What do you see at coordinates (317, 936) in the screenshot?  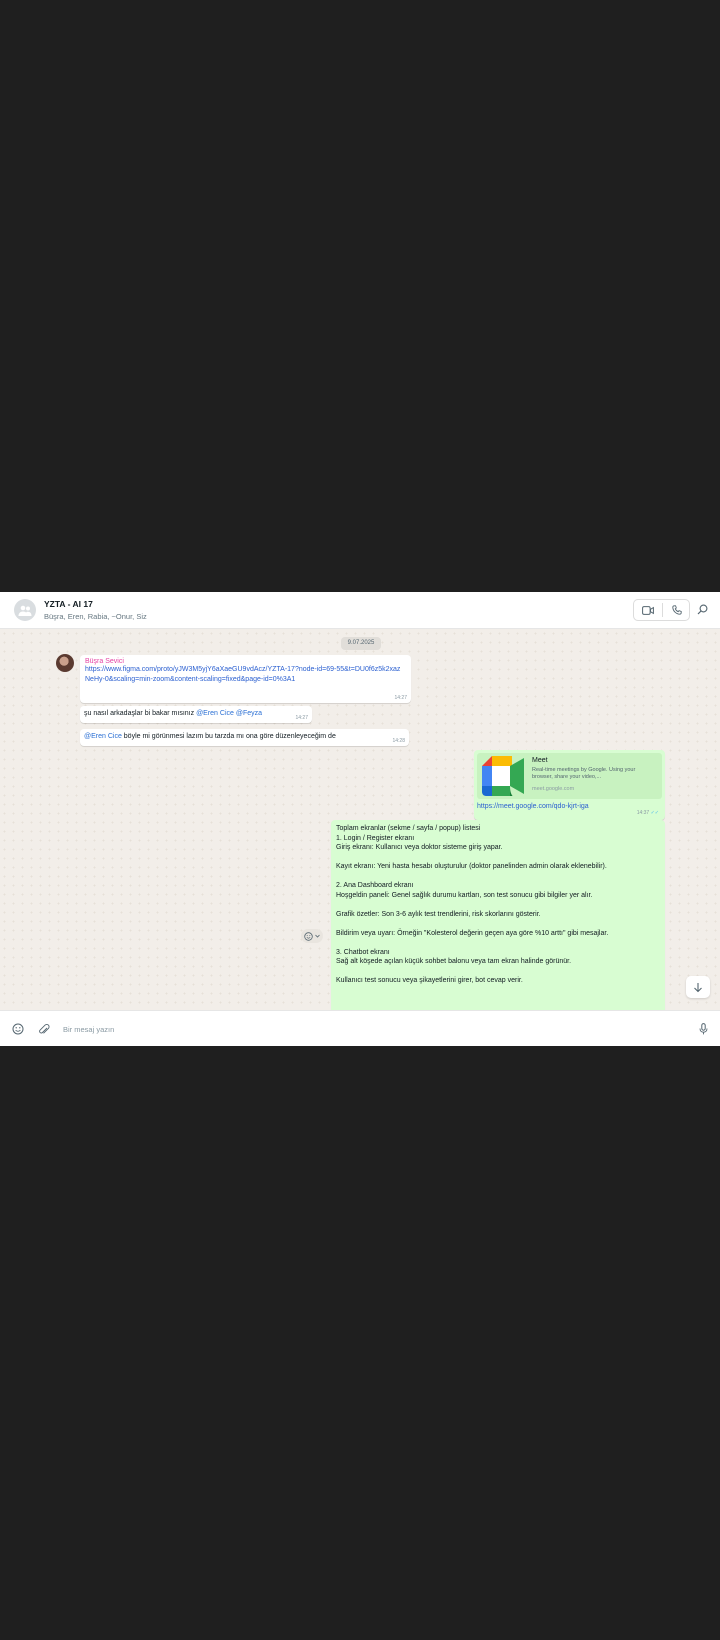 I see `chevron-down-icon` at bounding box center [317, 936].